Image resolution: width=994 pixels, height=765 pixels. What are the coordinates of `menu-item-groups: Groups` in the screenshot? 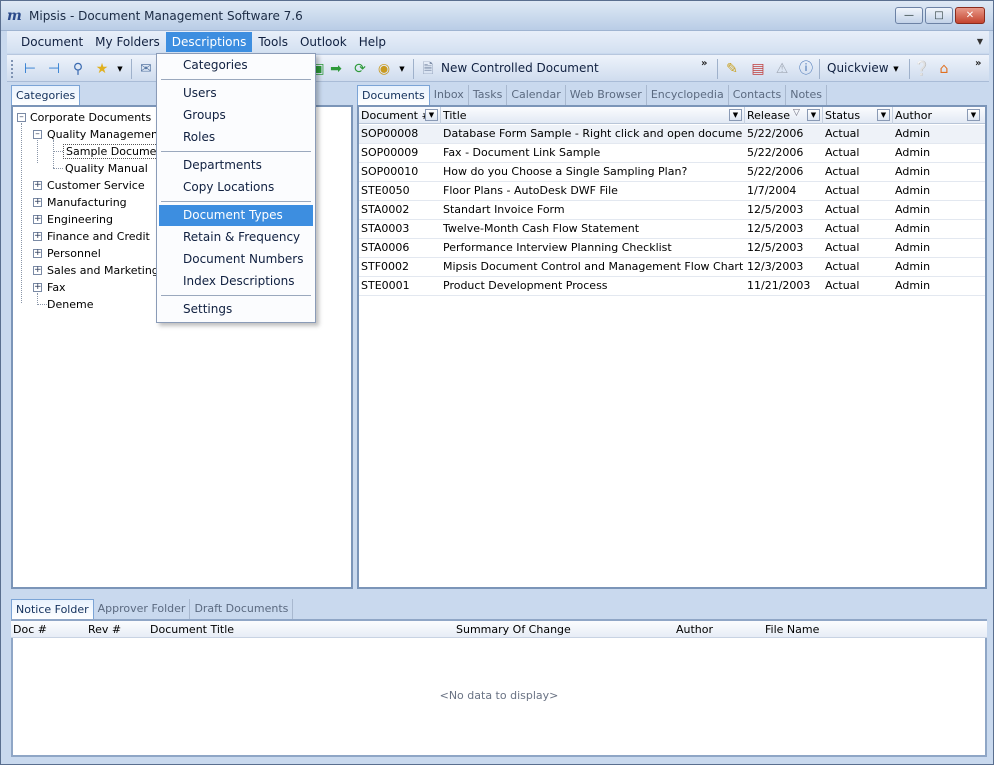 It's located at (236, 115).